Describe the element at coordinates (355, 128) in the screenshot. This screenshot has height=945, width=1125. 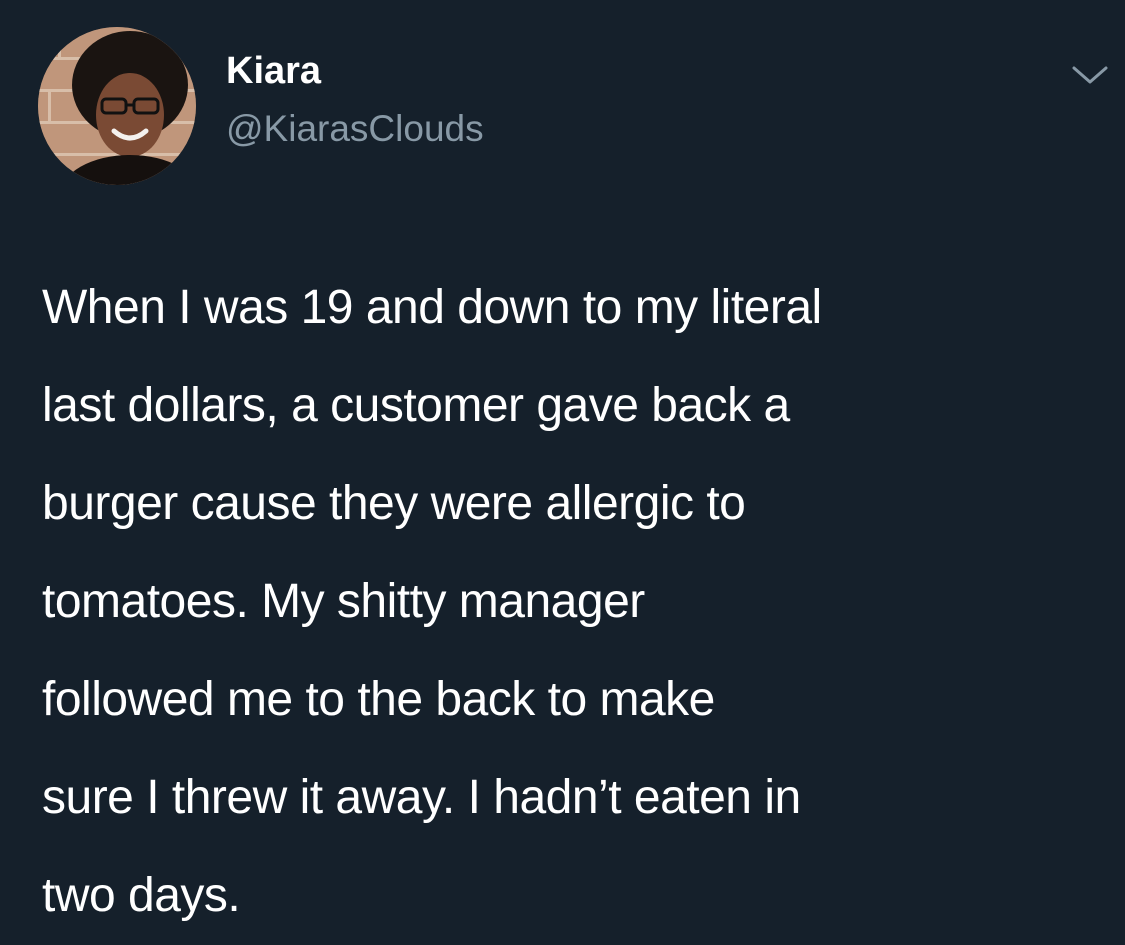
I see `user-handle: @KiarasClouds` at that location.